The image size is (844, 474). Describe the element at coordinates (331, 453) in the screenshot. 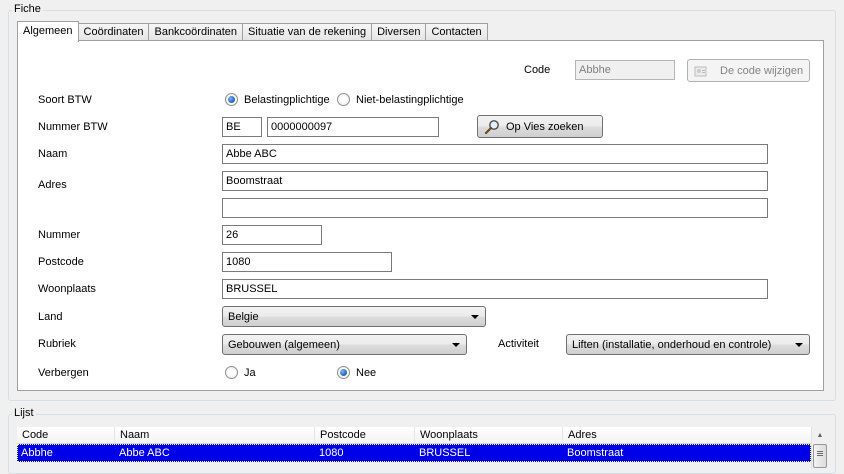

I see `cell-postcode: 1080` at that location.